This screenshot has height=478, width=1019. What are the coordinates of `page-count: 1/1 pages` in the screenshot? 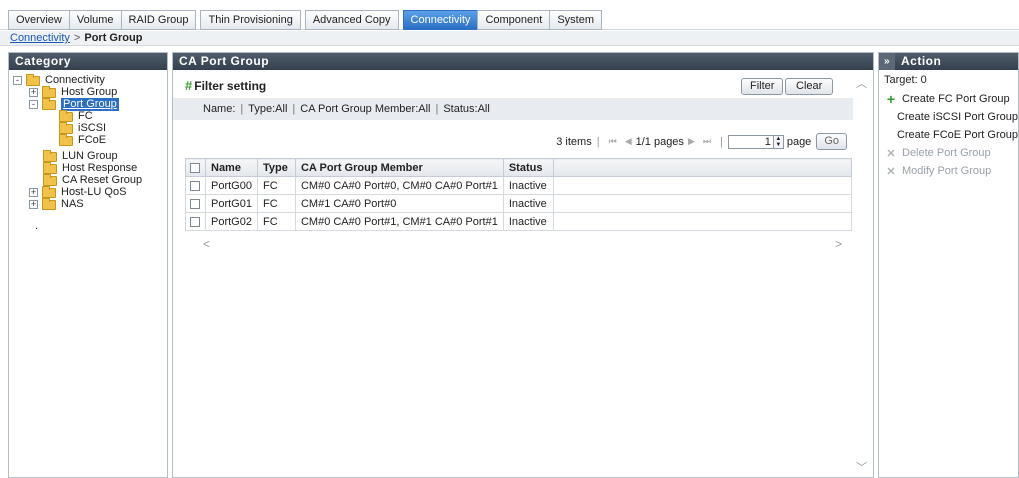 It's located at (659, 141).